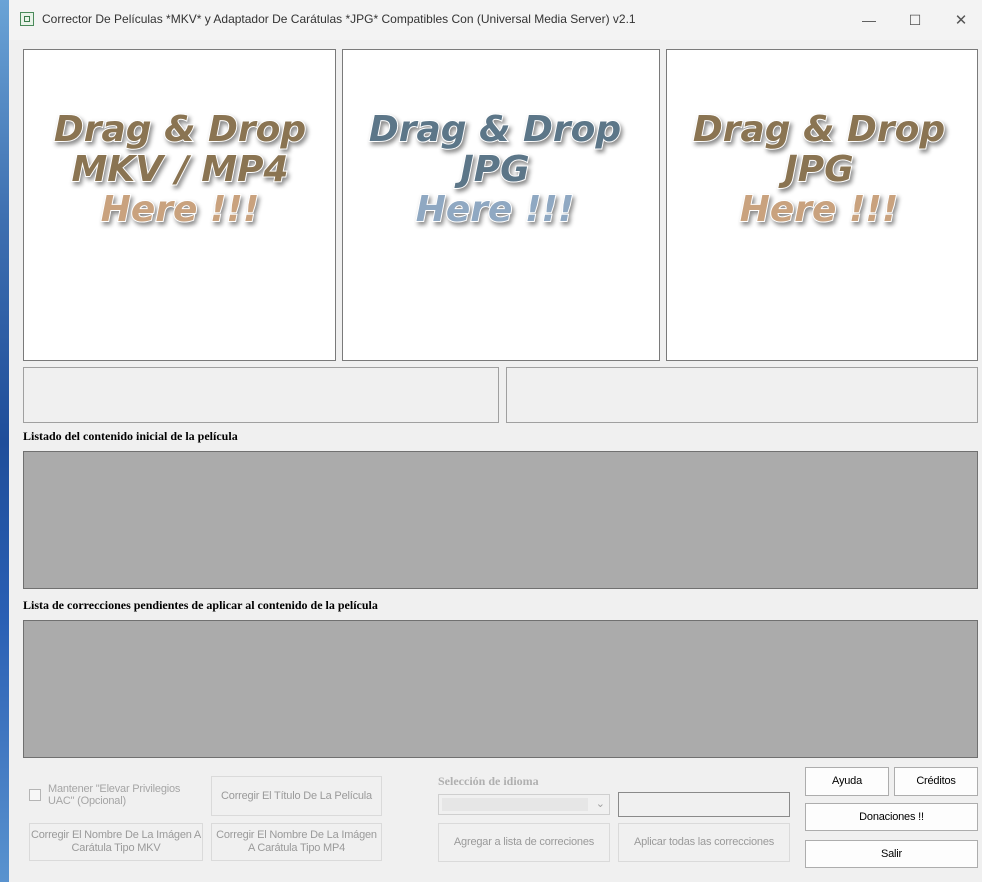 This screenshot has width=982, height=882. Describe the element at coordinates (891, 854) in the screenshot. I see `exit-button: Salir` at that location.